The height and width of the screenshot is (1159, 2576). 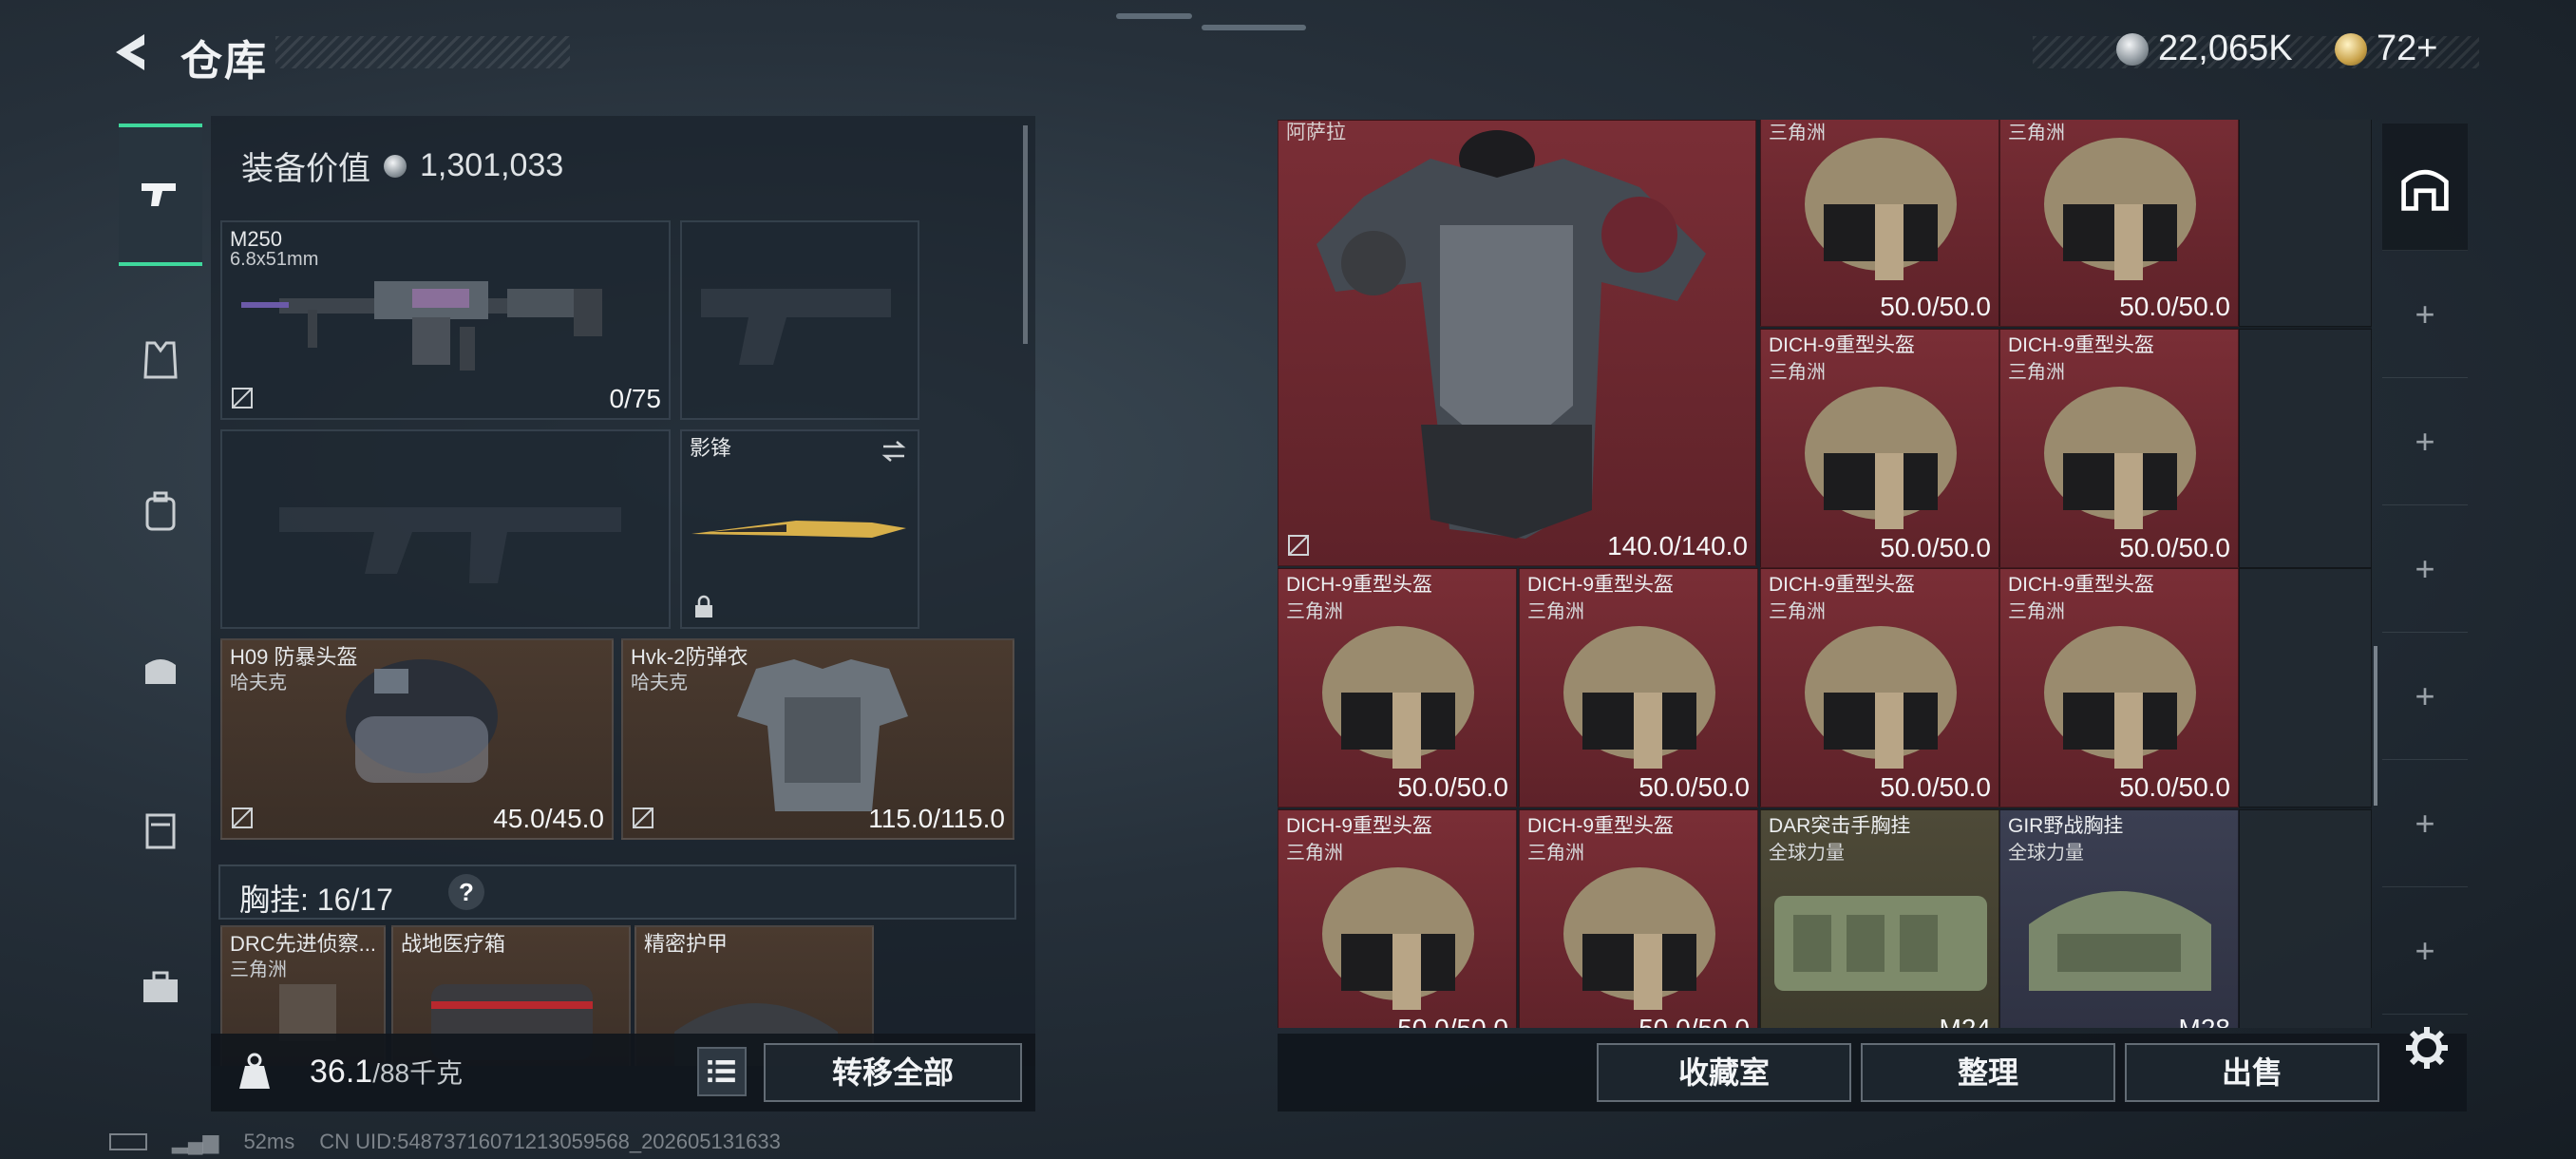 I want to click on container-icon, so click(x=160, y=831).